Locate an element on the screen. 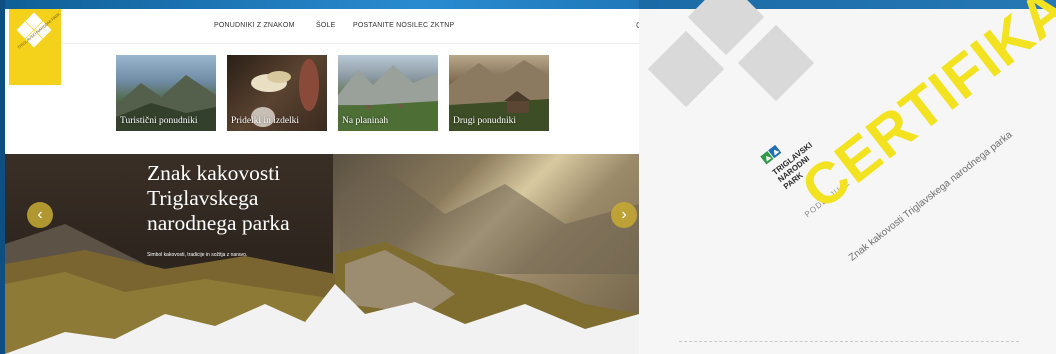 Image resolution: width=1056 pixels, height=354 pixels. slider-prev-button: ‹ is located at coordinates (40, 215).